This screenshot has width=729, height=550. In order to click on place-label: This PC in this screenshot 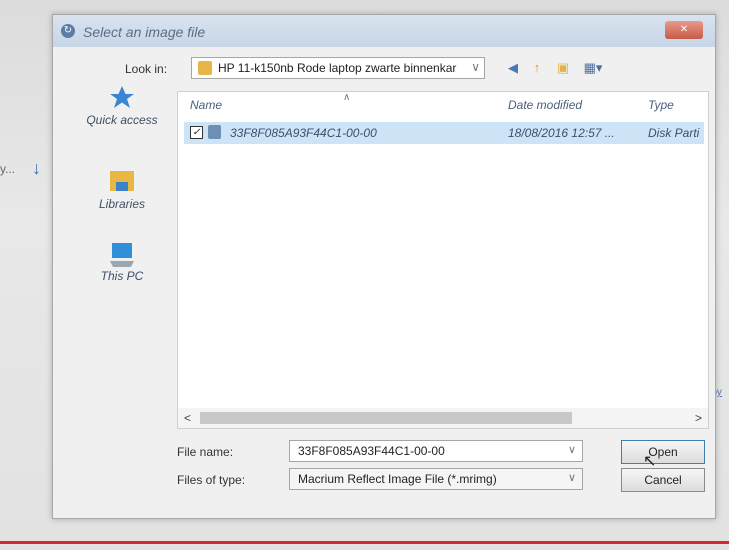, I will do `click(122, 276)`.